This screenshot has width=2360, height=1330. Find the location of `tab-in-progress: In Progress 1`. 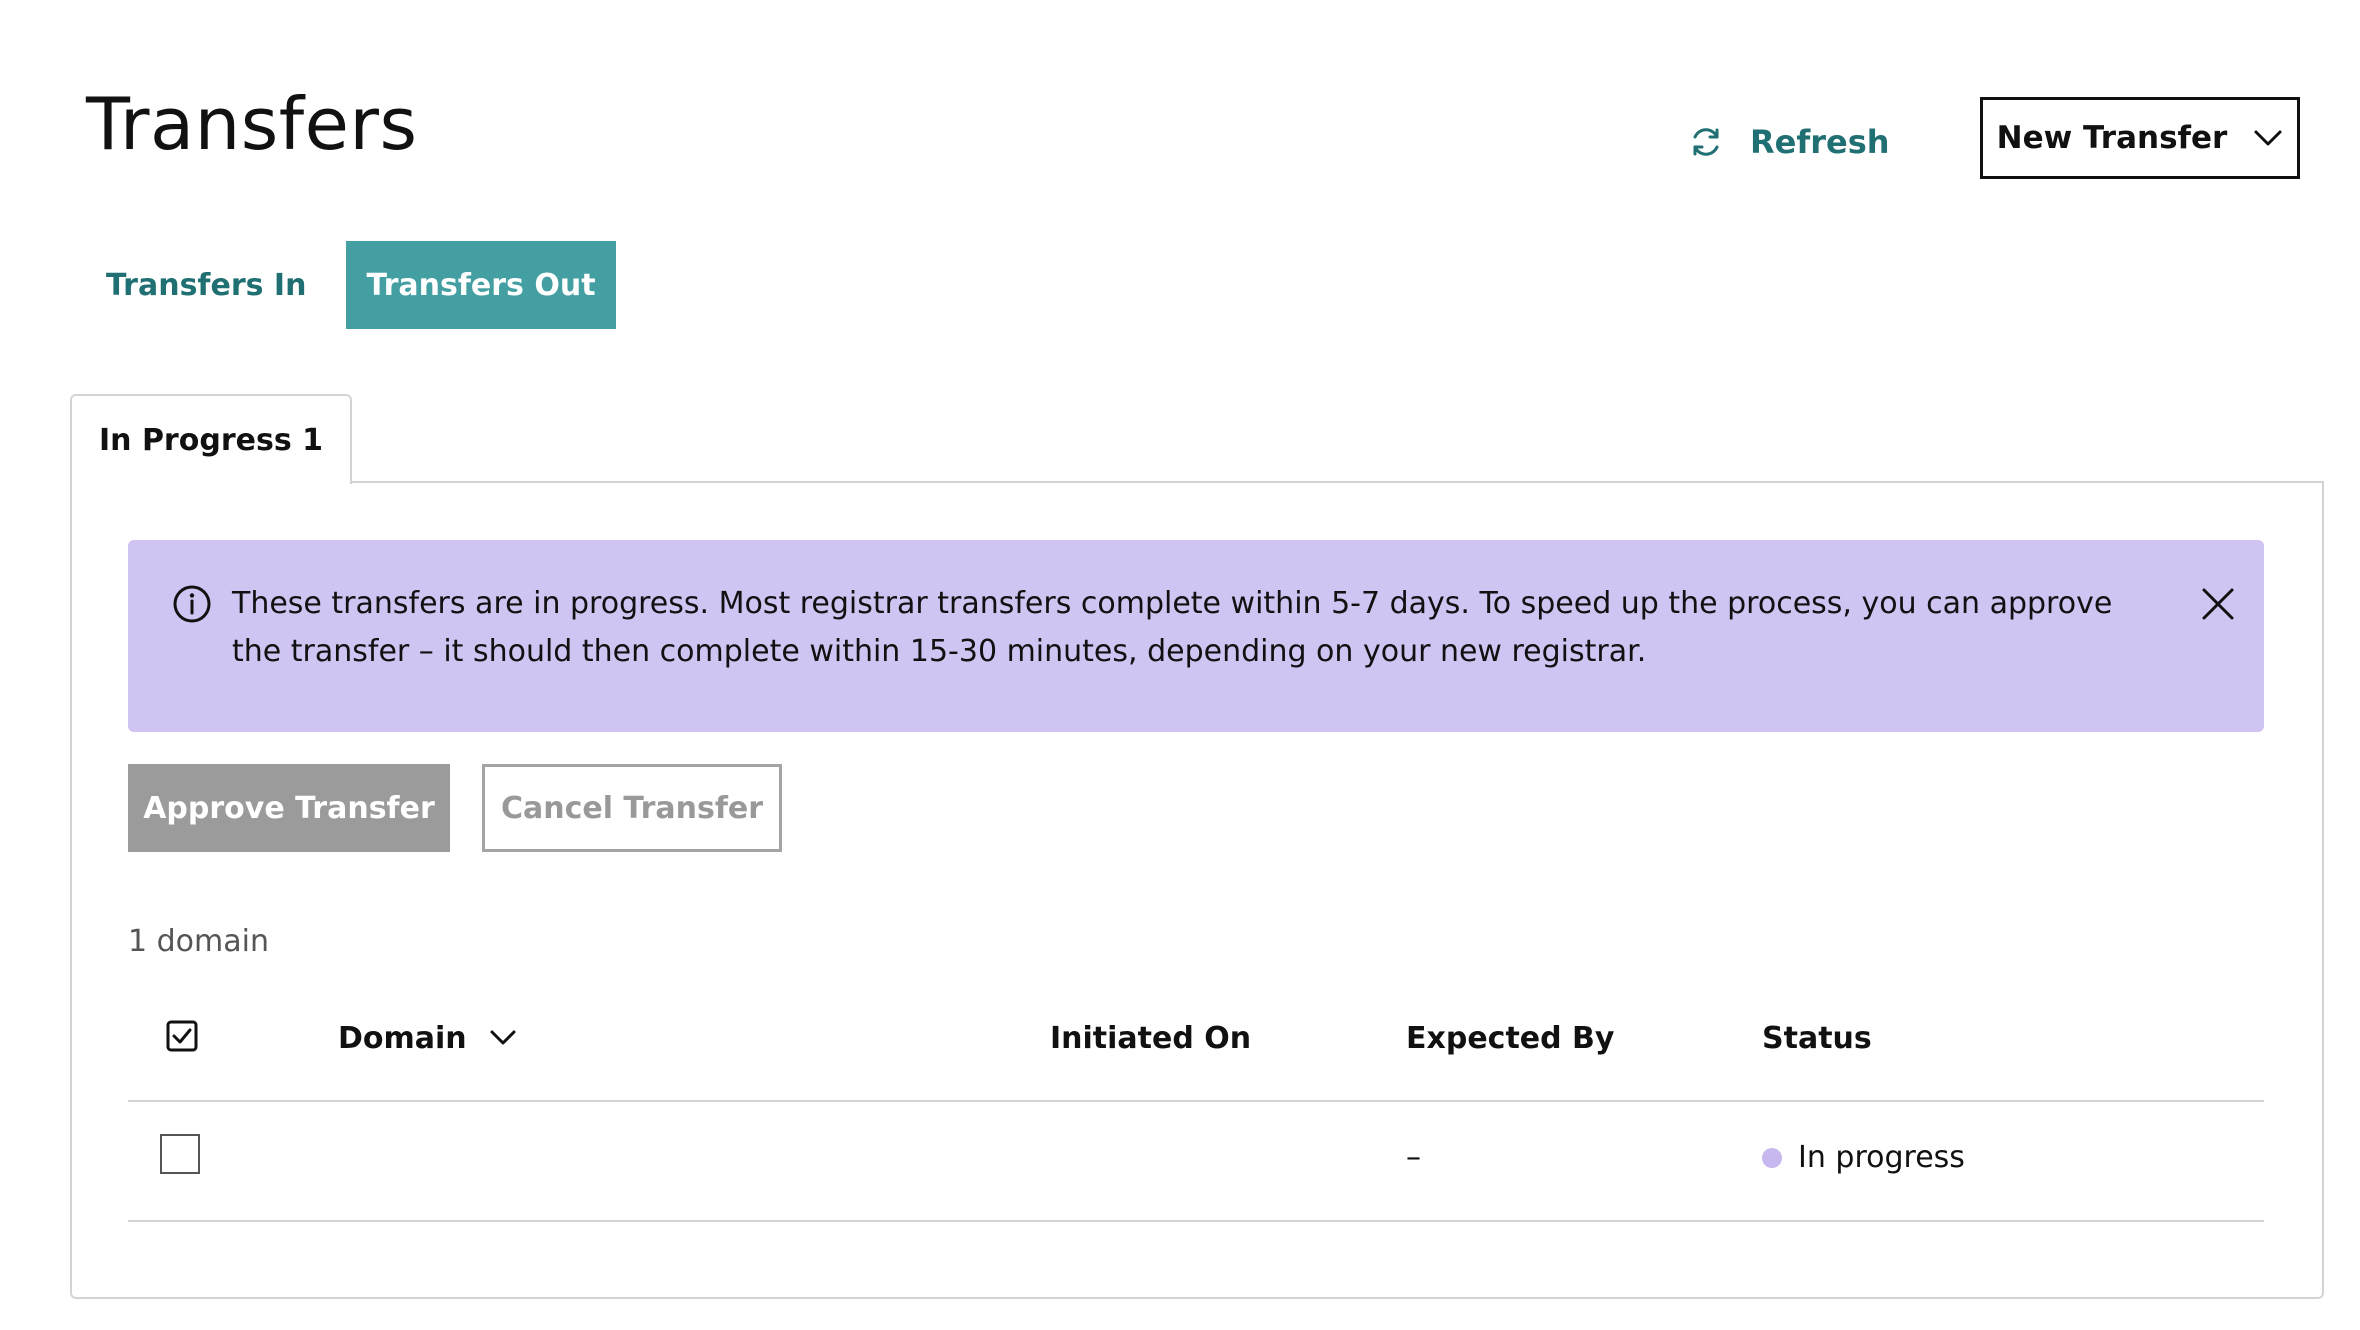

tab-in-progress: In Progress 1 is located at coordinates (211, 439).